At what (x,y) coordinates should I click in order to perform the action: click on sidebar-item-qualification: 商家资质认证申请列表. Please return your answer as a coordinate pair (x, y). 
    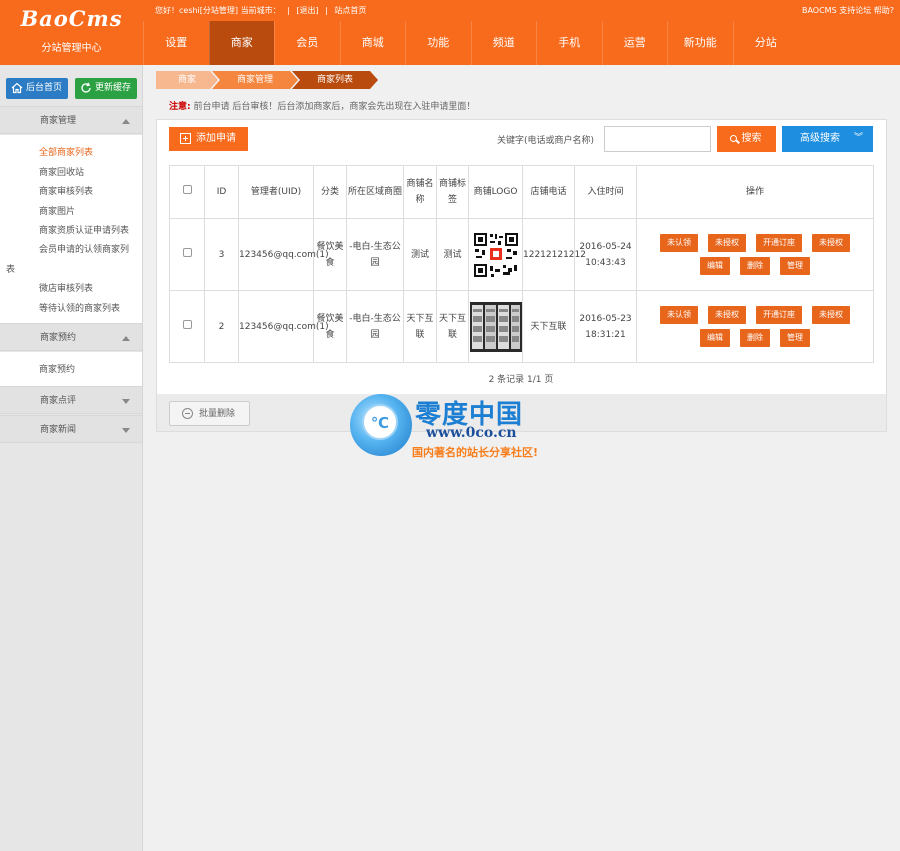
    Looking at the image, I should click on (84, 229).